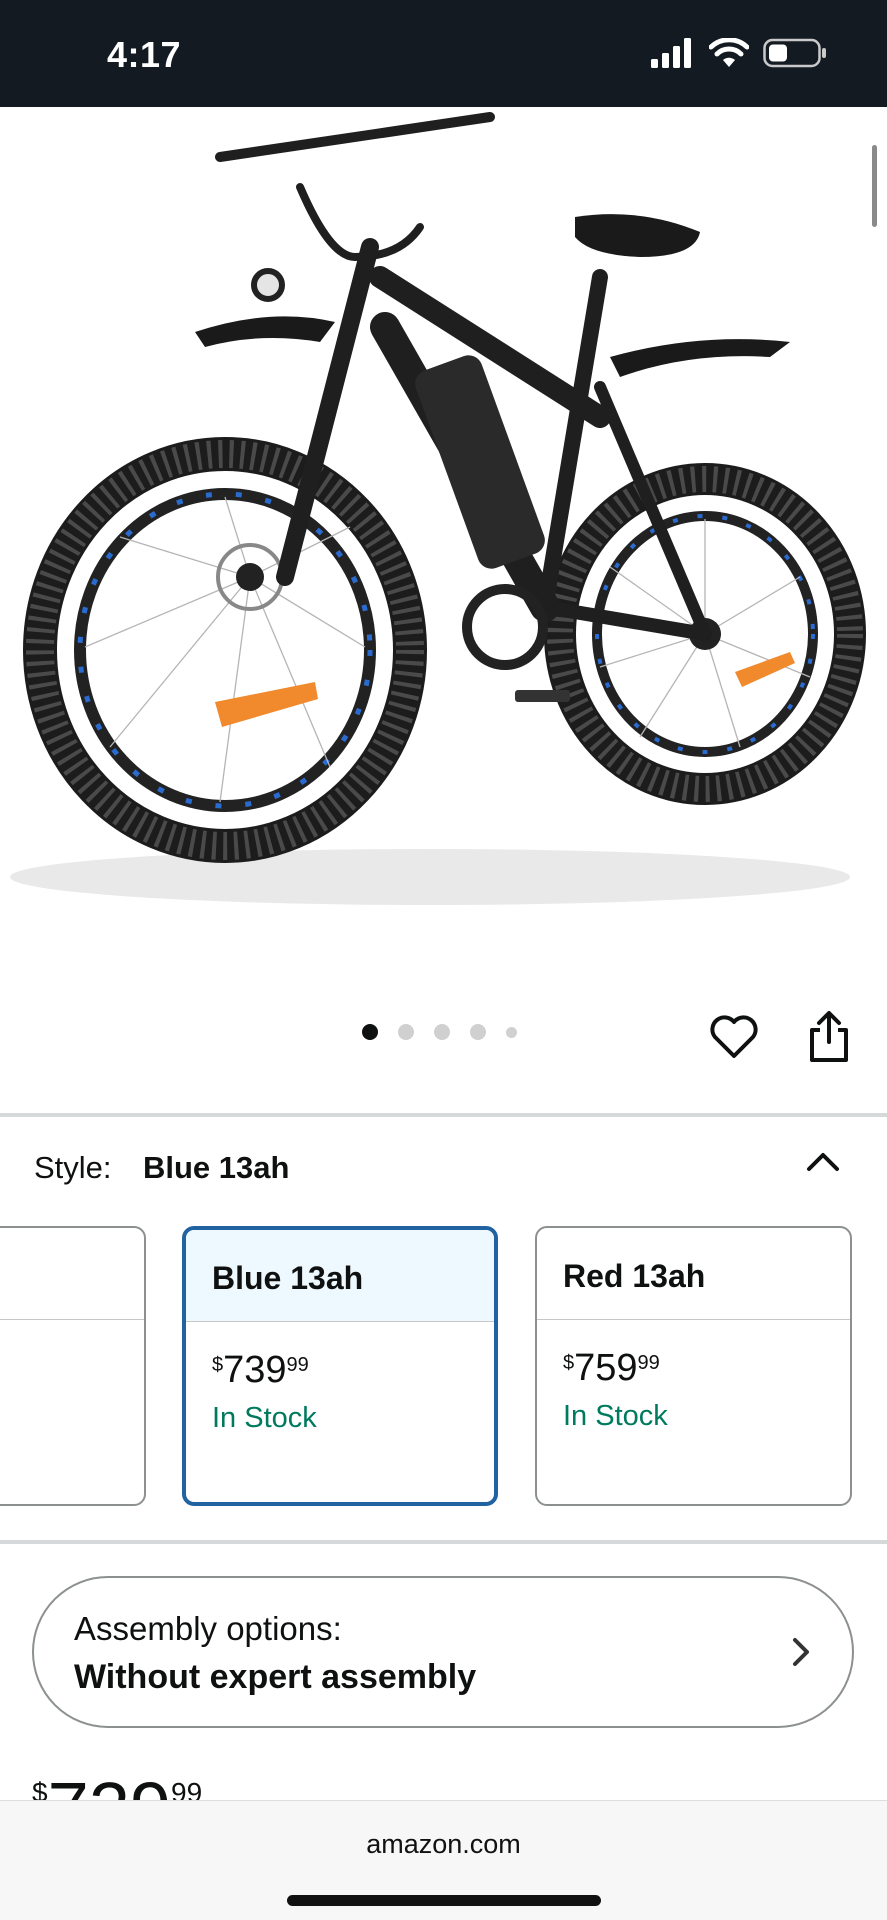 This screenshot has height=1920, width=887. I want to click on price-whole: 729, so click(109, 1786).